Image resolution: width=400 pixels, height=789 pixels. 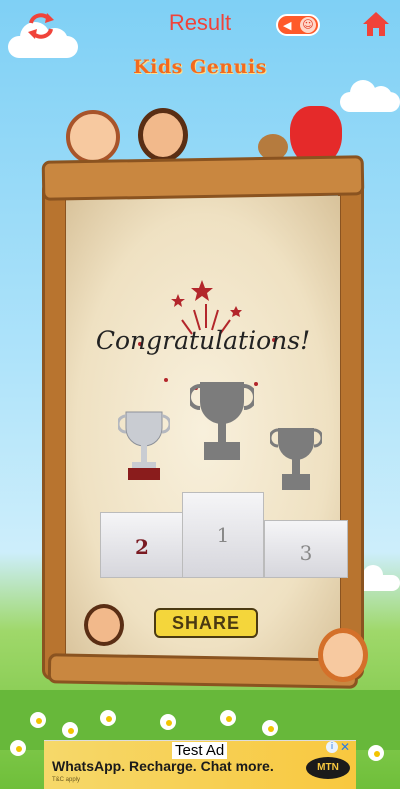 I want to click on speaker-icon: ◀, so click(x=287, y=25).